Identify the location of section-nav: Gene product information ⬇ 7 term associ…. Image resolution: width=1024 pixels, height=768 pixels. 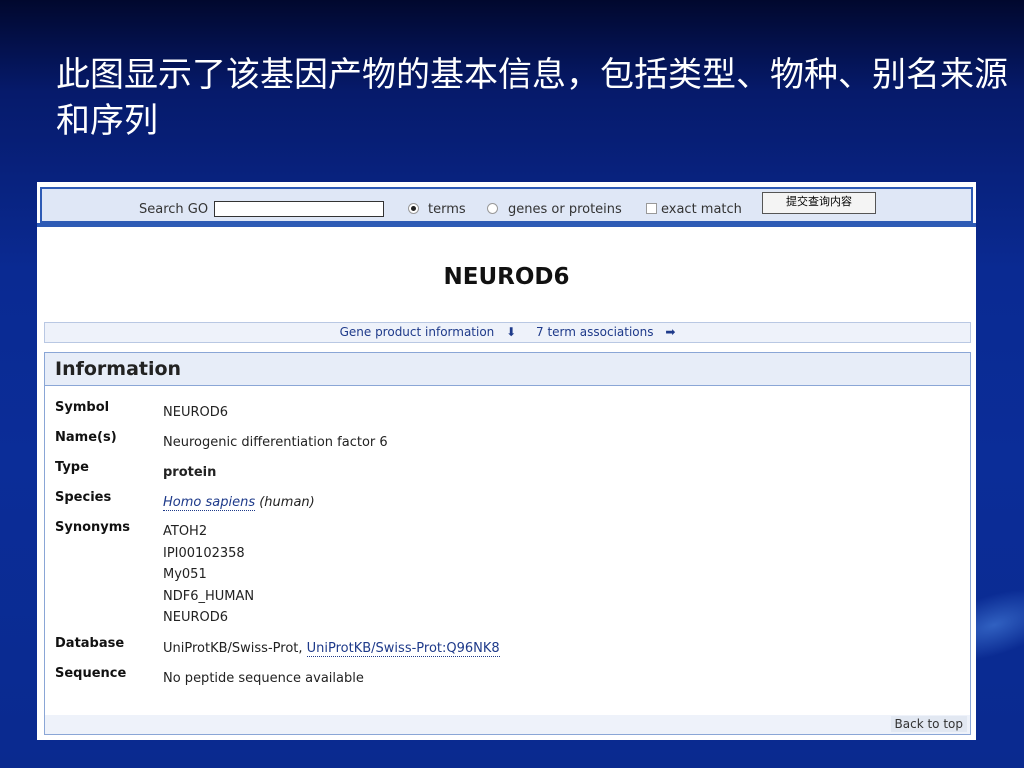
(507, 332).